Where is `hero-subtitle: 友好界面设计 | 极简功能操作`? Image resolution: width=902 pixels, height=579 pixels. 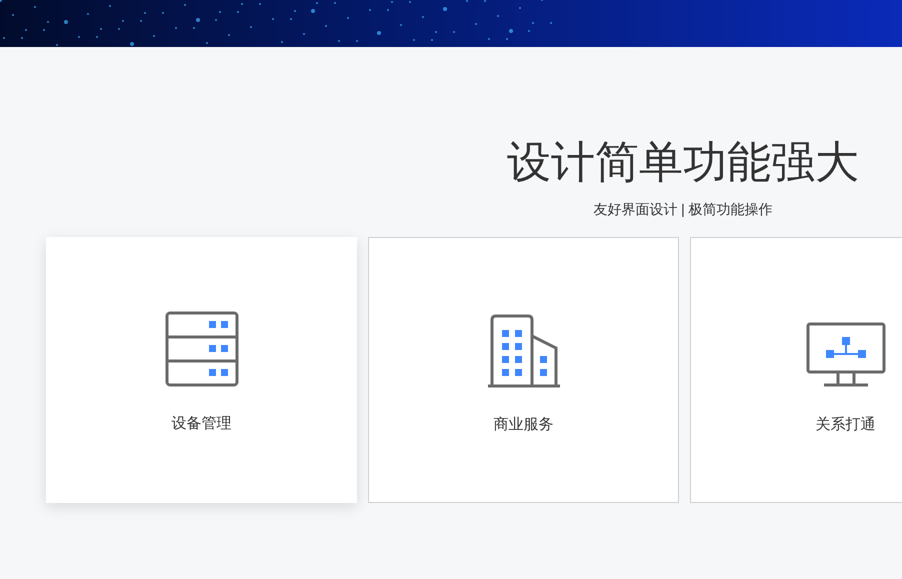 hero-subtitle: 友好界面设计 | 极简功能操作 is located at coordinates (683, 209).